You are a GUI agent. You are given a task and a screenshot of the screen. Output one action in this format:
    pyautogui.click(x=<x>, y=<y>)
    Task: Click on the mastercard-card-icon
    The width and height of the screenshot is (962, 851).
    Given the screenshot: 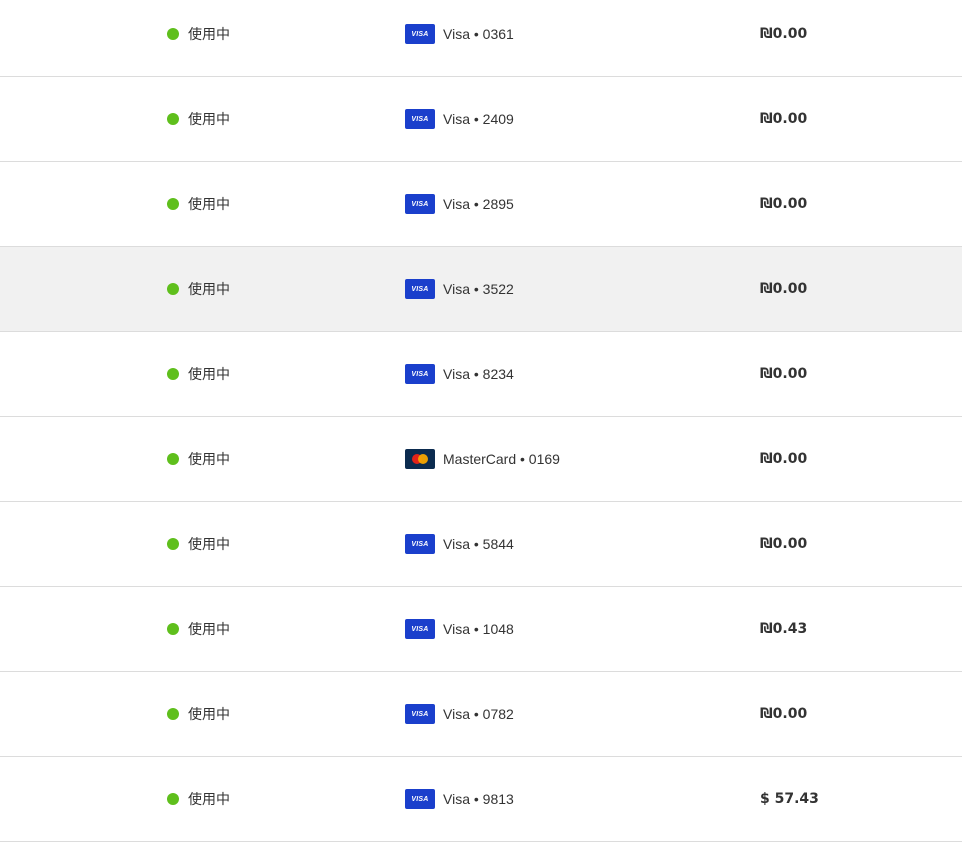 What is the action you would take?
    pyautogui.click(x=420, y=459)
    